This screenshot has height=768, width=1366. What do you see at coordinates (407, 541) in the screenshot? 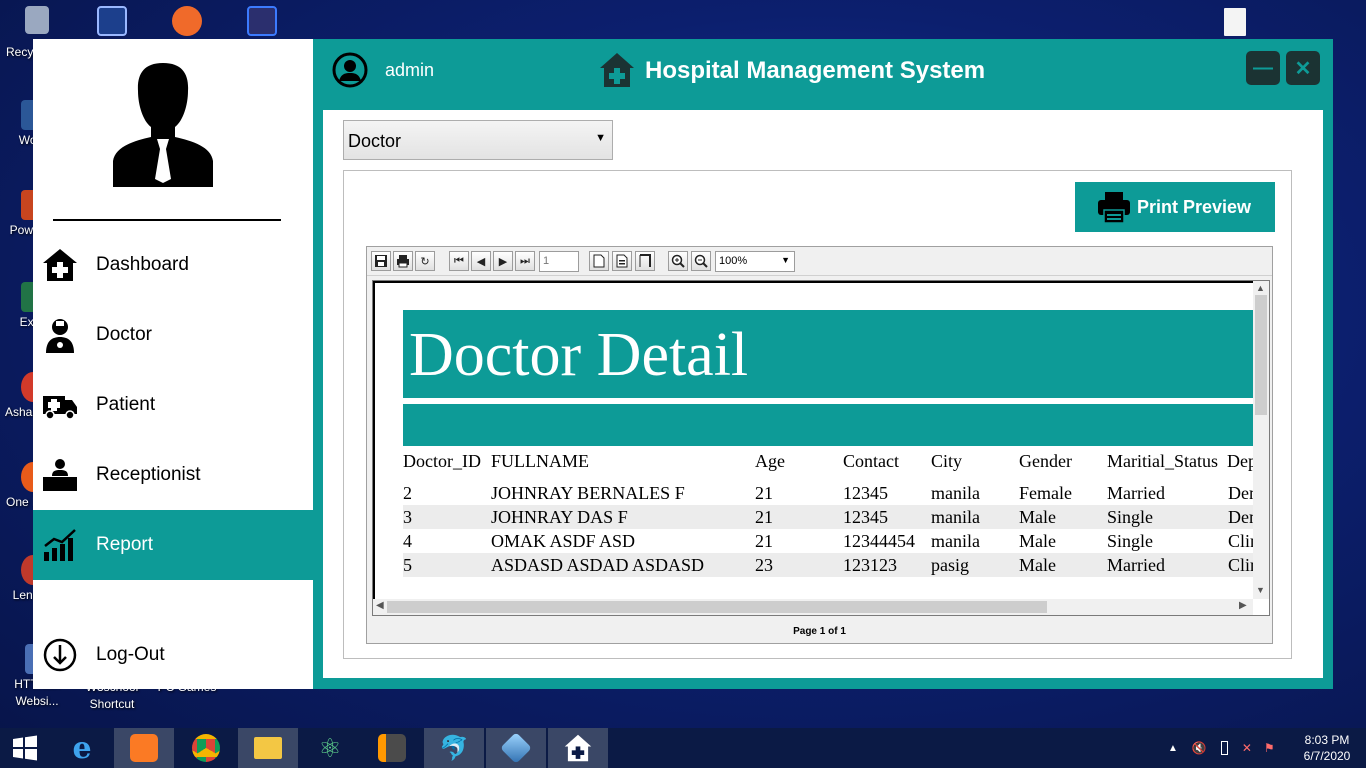
I see `cell-doctor-id: 4` at bounding box center [407, 541].